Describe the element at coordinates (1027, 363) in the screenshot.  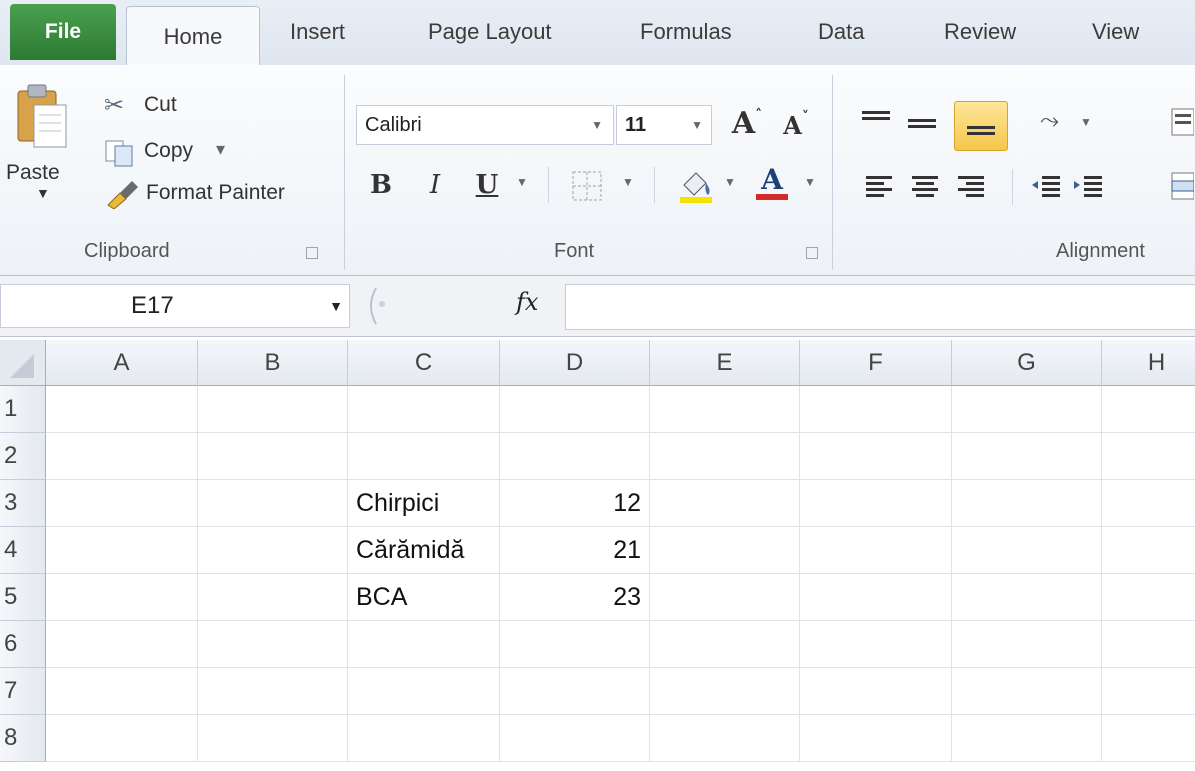
I see `column-header-g: G` at that location.